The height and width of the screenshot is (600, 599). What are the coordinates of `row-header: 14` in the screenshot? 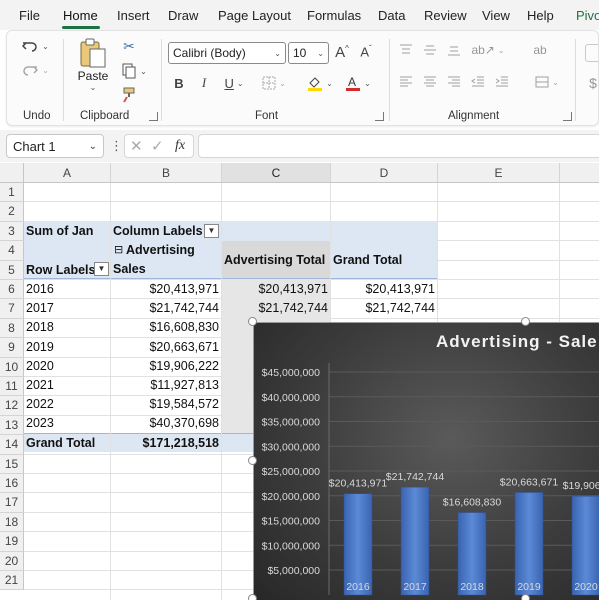 It's located at (12, 445).